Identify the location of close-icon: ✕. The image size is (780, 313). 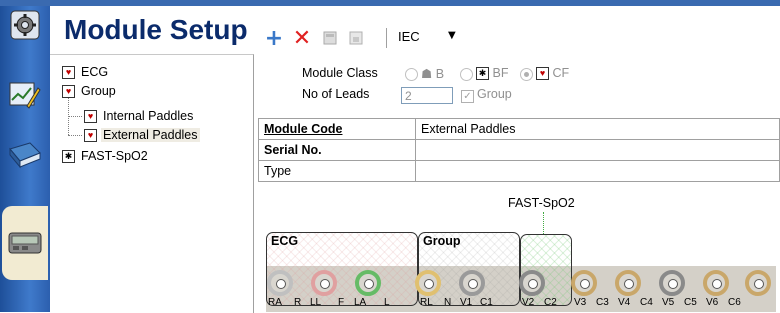
(302, 38).